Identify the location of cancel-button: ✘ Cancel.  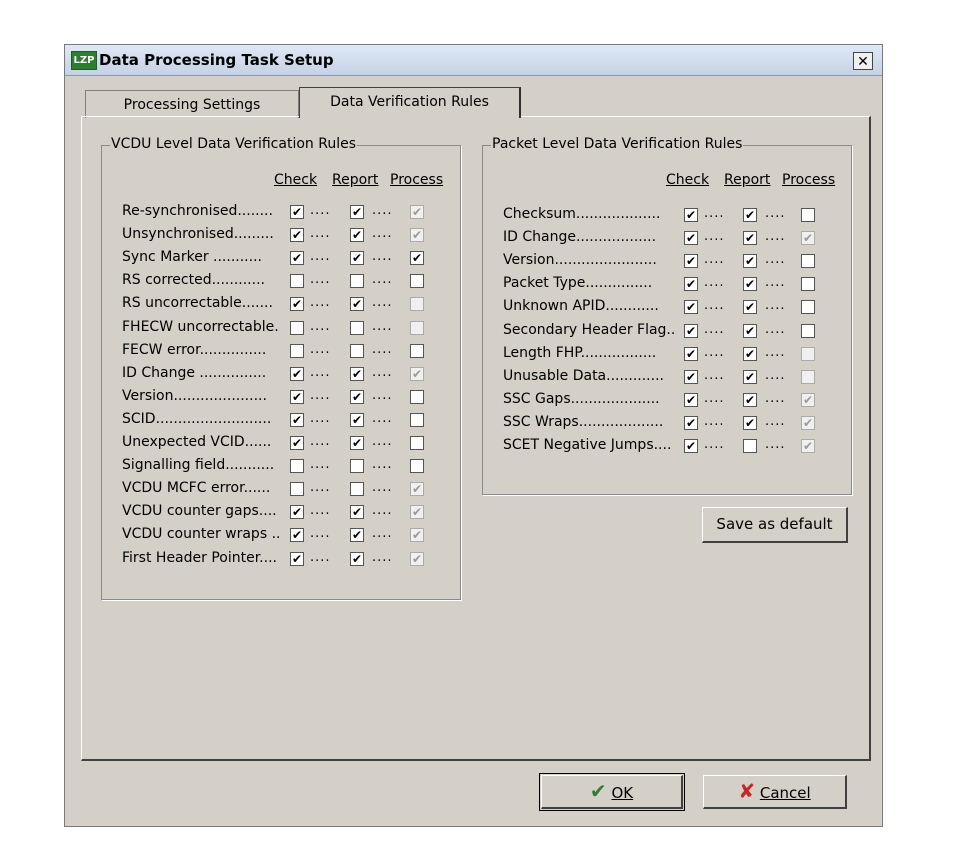
(775, 792).